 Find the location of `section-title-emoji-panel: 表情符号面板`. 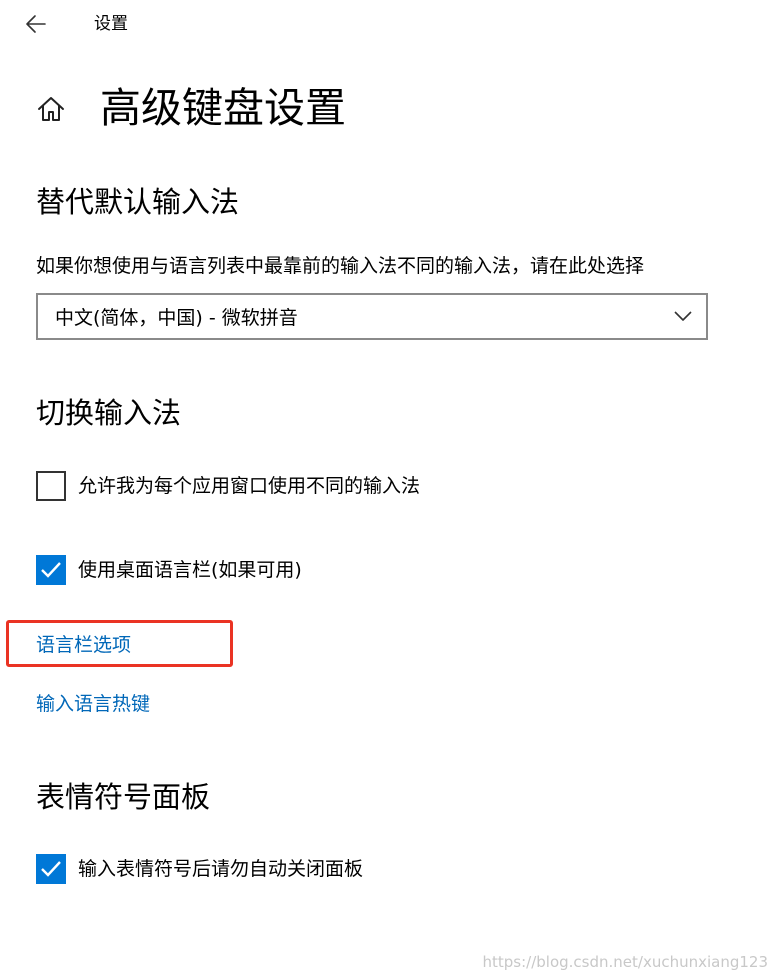

section-title-emoji-panel: 表情符号面板 is located at coordinates (123, 797).